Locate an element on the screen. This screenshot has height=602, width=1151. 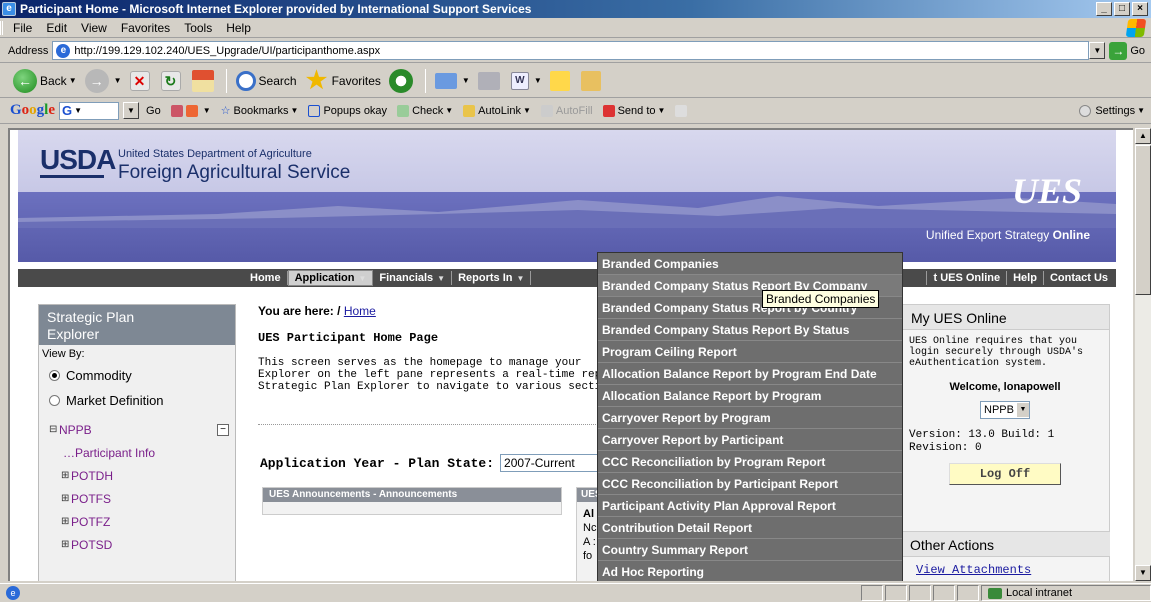
minus-icon: ⊟ is located at coordinates (54, 429).